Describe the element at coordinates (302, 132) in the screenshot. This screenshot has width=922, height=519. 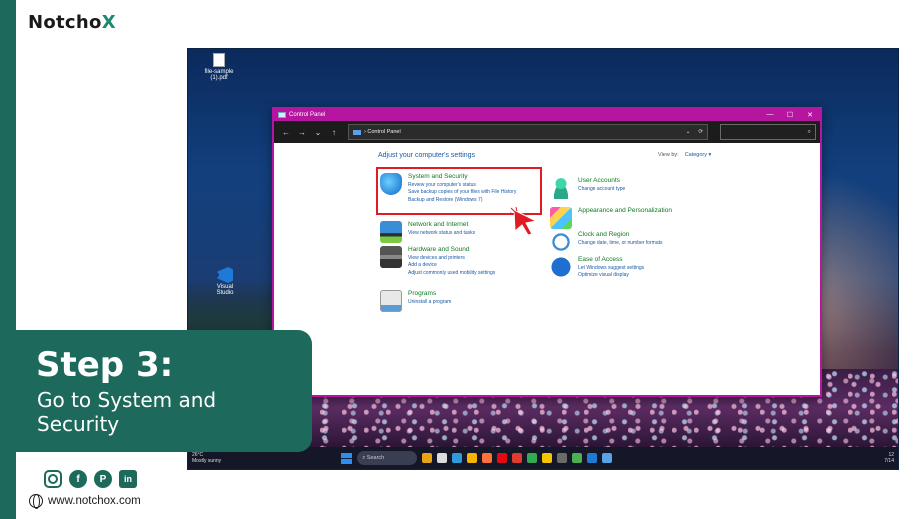
I see `forward-arrow-icon: →` at that location.